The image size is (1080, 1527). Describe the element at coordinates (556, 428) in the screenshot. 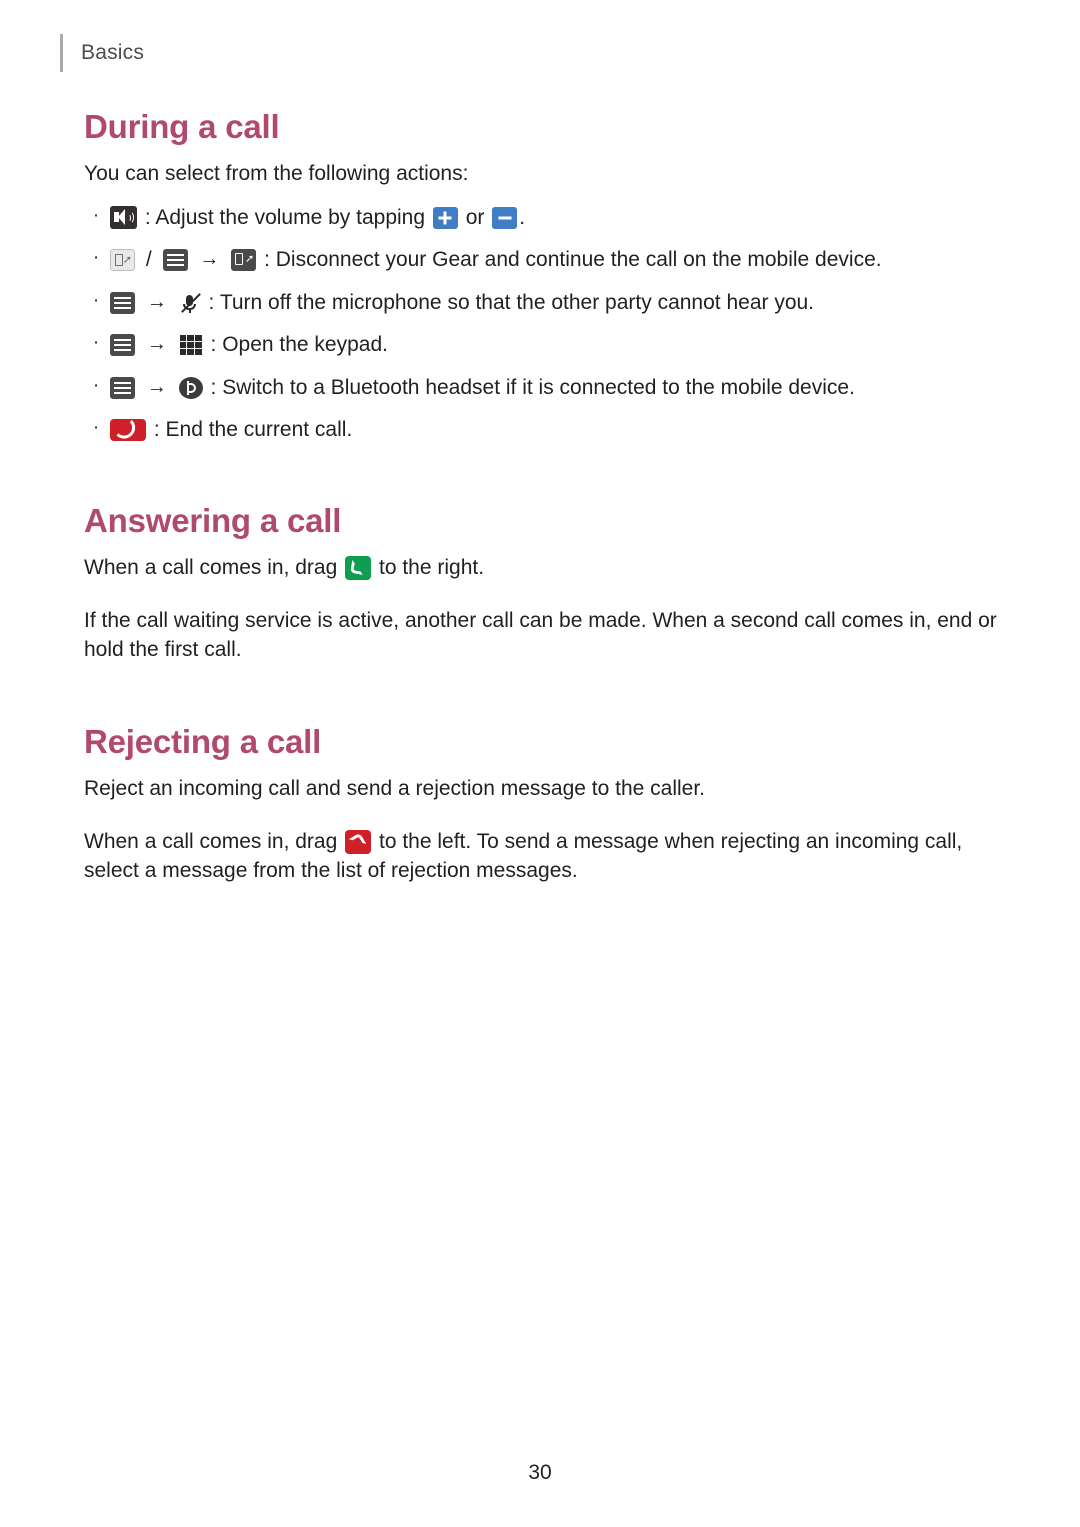

I see `list-item-content: : End the current call.` at that location.